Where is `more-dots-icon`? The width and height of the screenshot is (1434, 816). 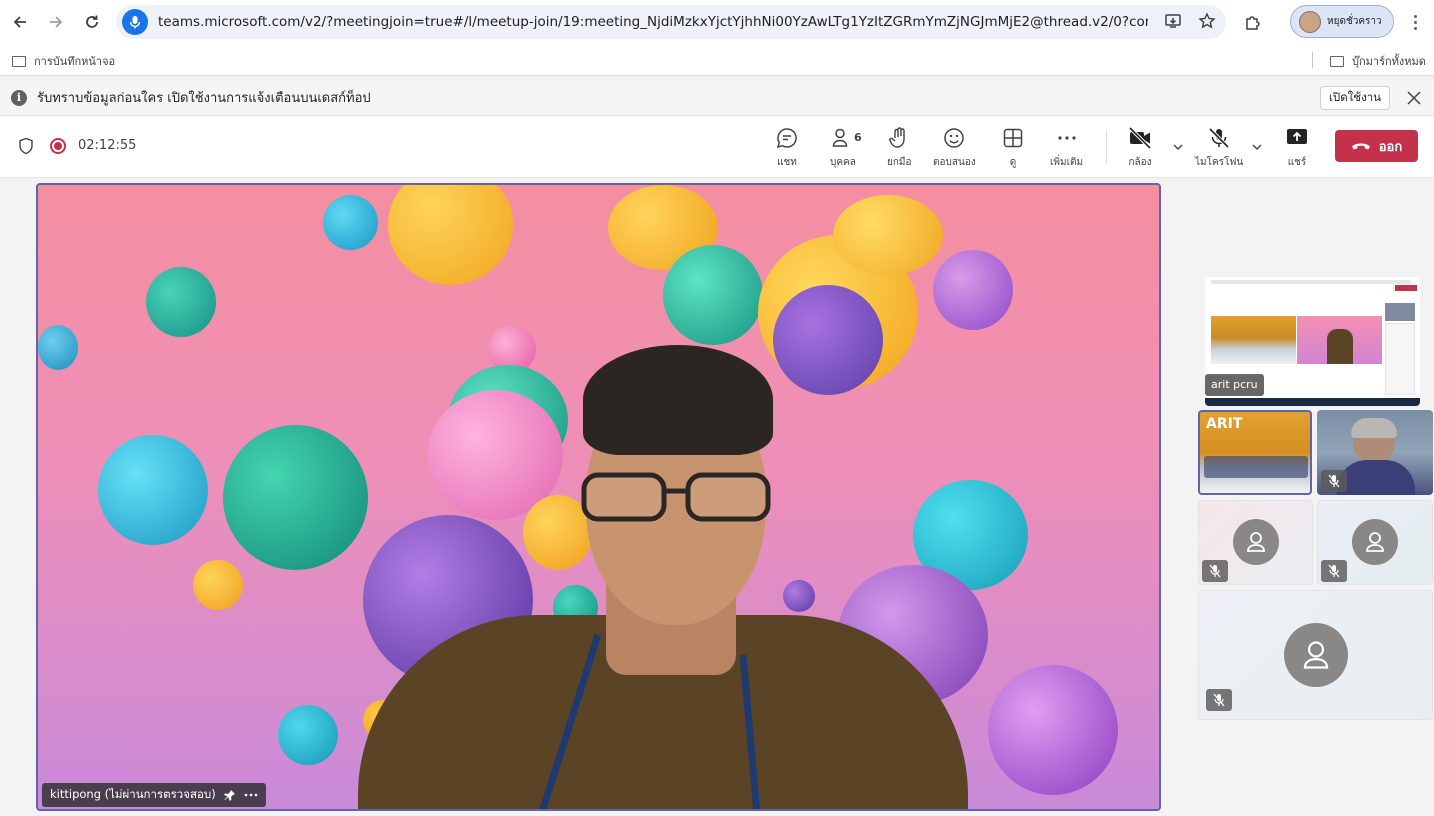
more-dots-icon is located at coordinates (251, 795).